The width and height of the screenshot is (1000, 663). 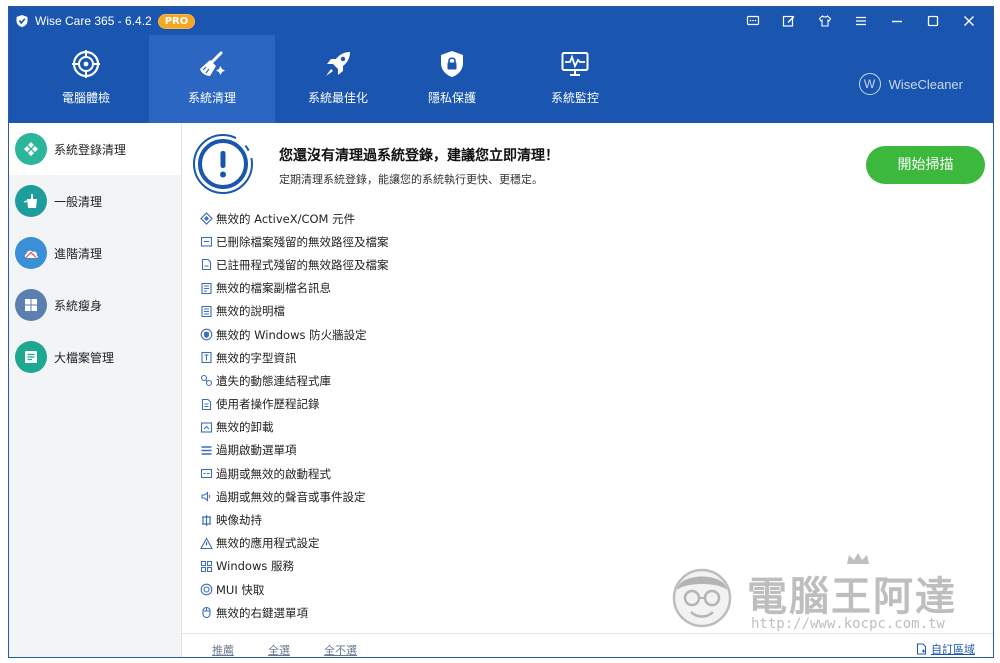 I want to click on menu-button, so click(x=861, y=21).